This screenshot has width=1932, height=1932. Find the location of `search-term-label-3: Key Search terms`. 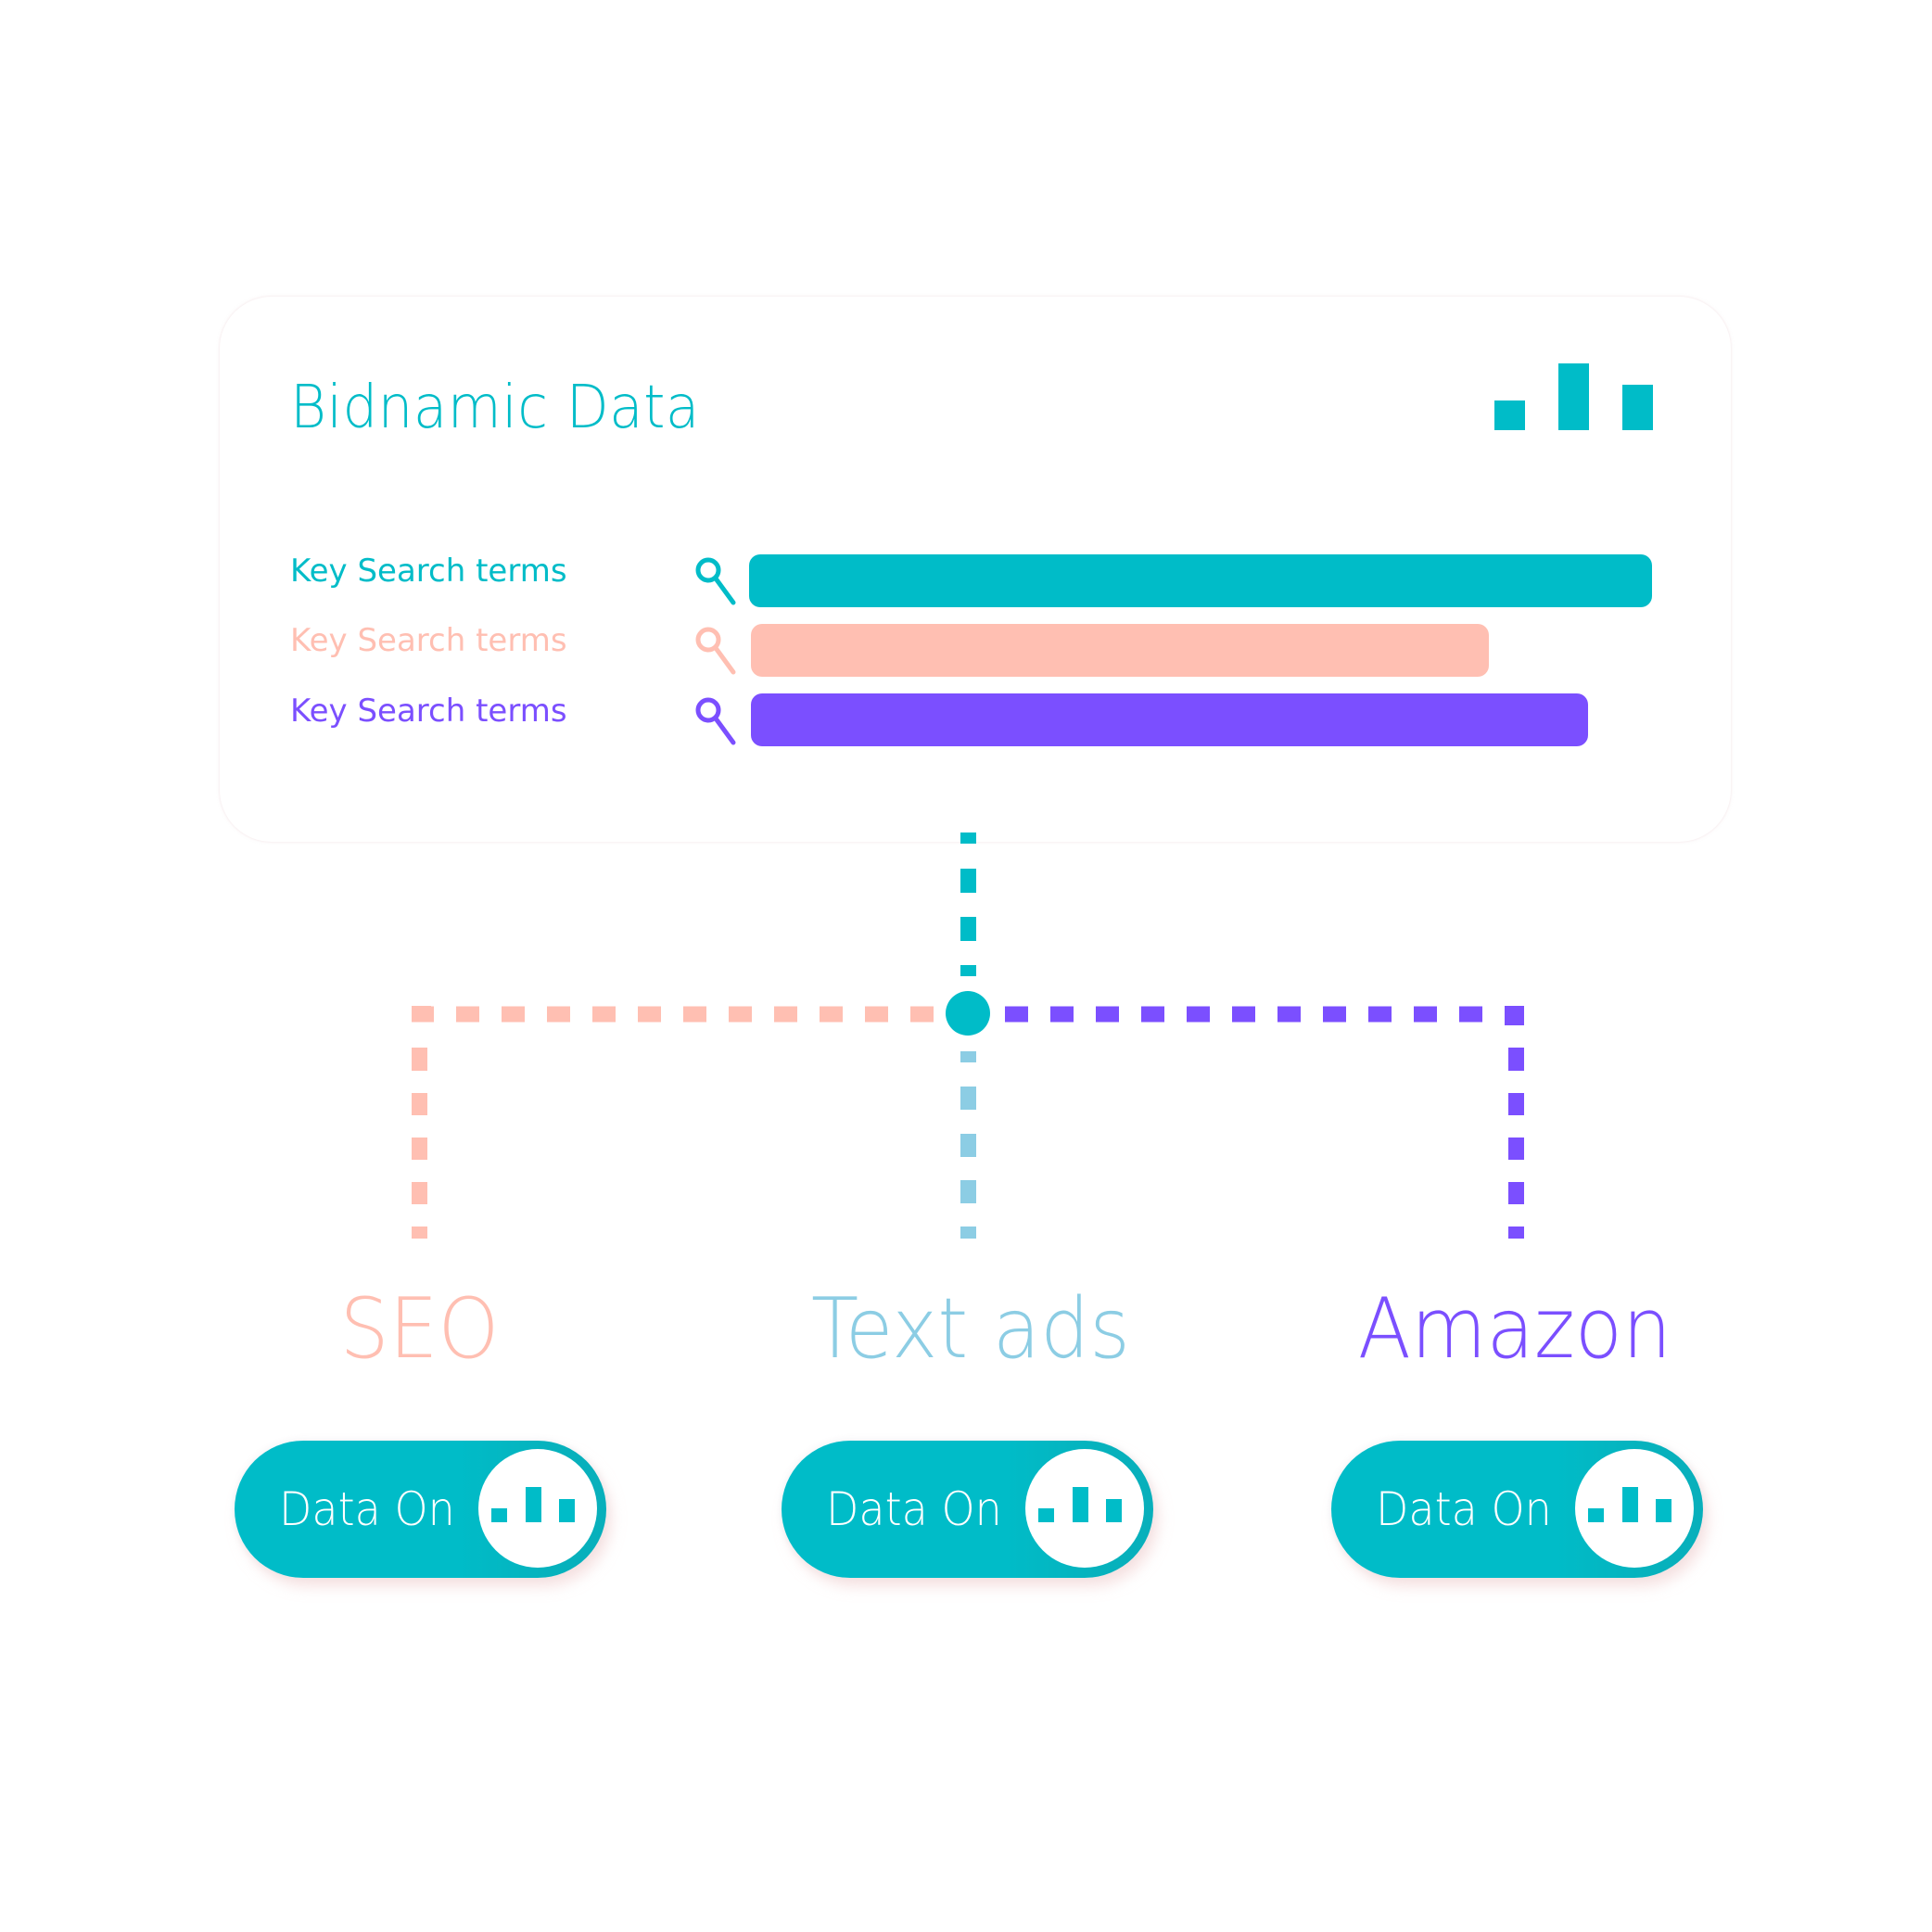

search-term-label-3: Key Search terms is located at coordinates (428, 711).